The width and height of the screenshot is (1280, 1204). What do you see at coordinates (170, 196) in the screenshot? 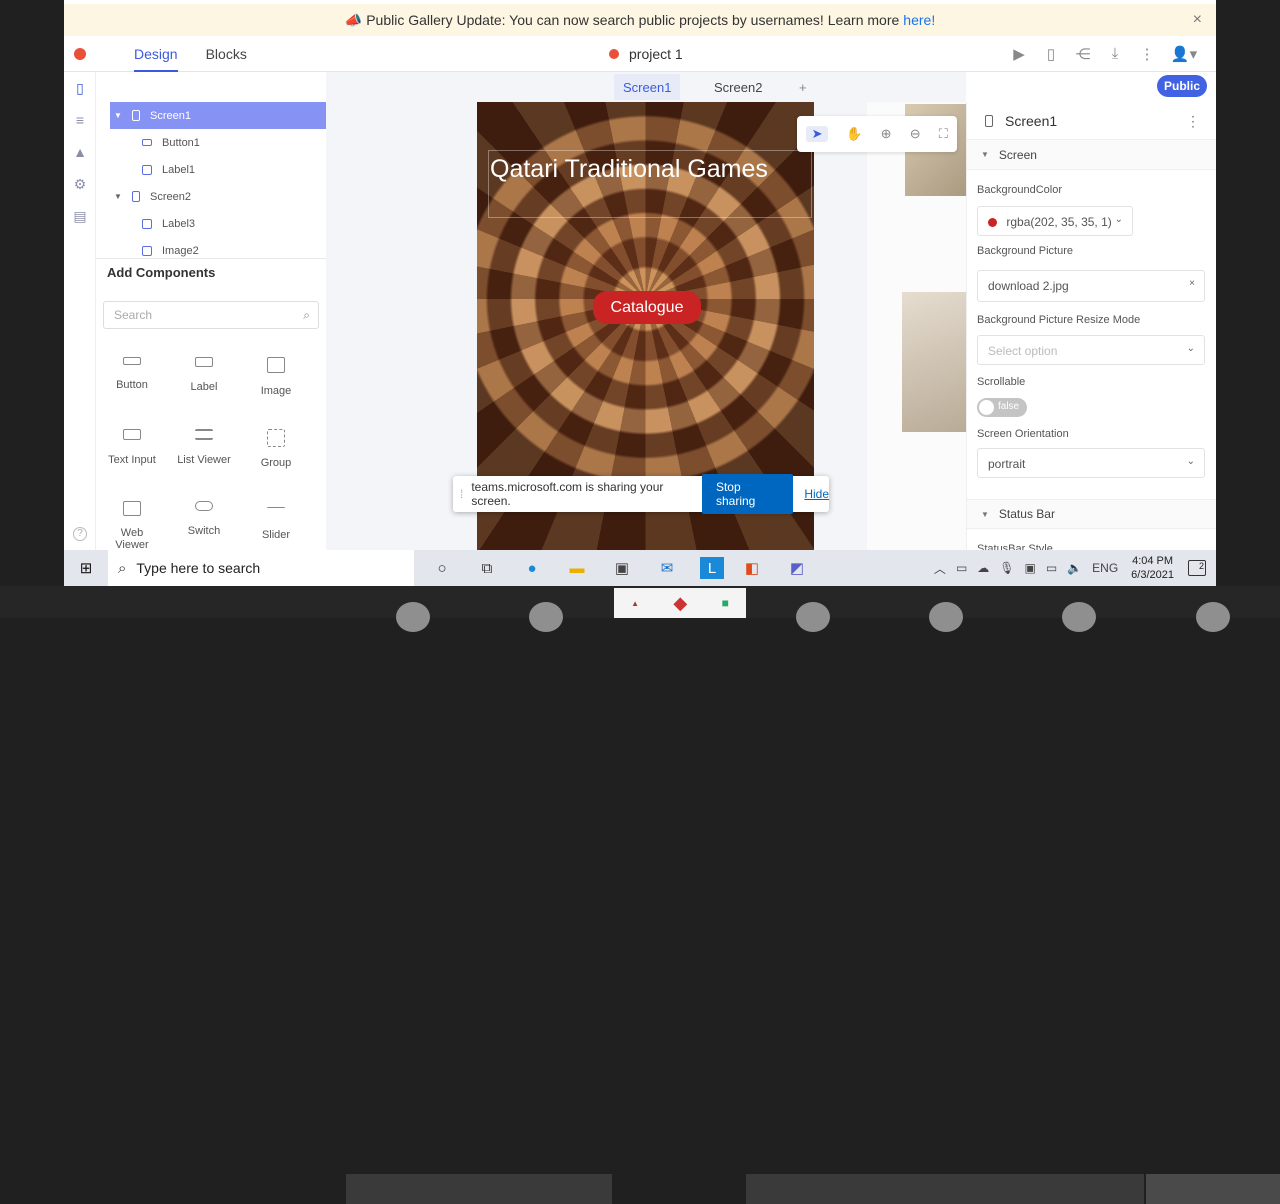
I see `tree-item-label: Screen2` at bounding box center [170, 196].